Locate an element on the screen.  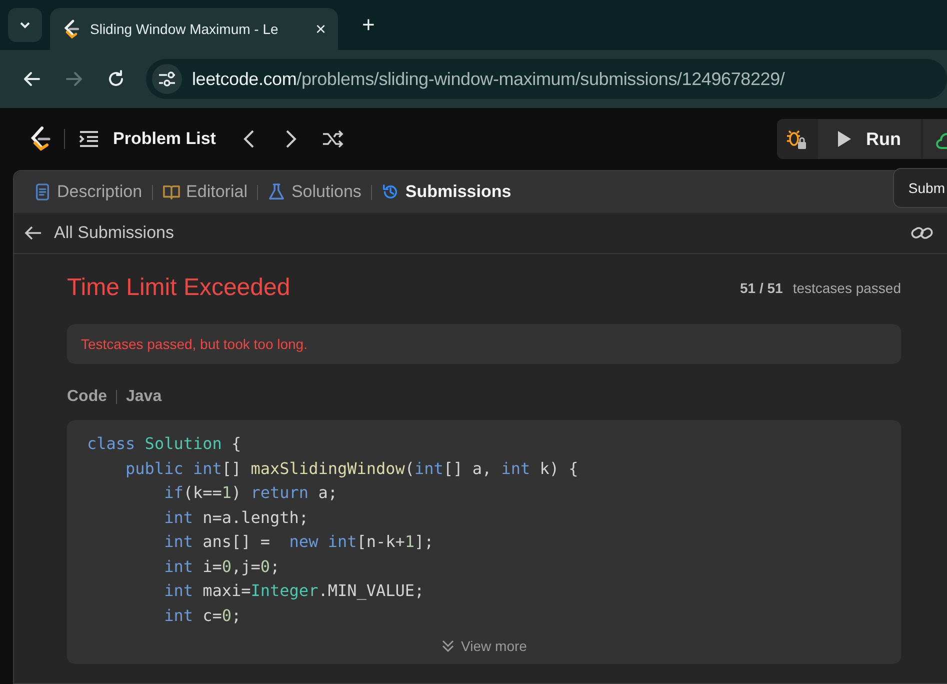
link-icon is located at coordinates (922, 233).